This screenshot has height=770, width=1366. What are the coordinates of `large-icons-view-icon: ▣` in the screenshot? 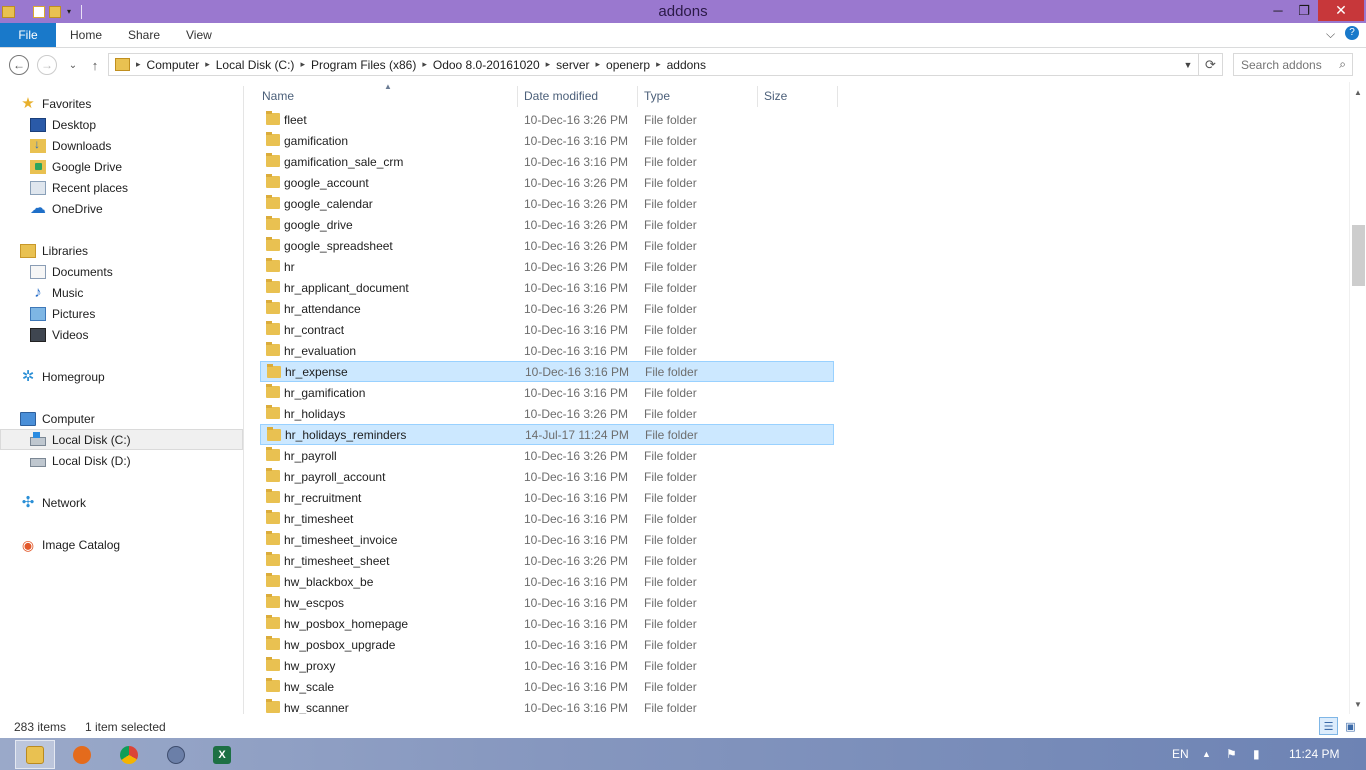 It's located at (1350, 726).